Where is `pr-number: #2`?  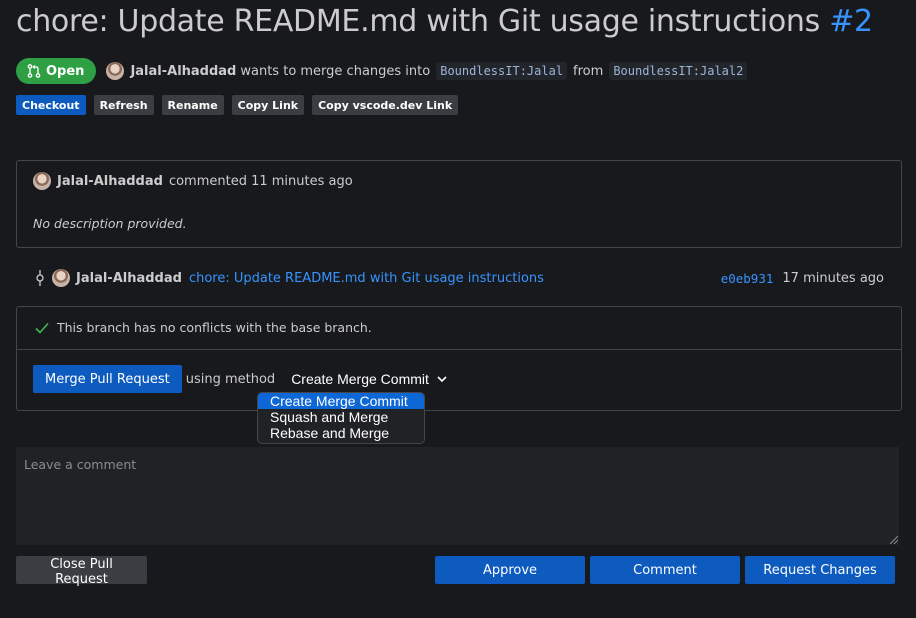
pr-number: #2 is located at coordinates (851, 21).